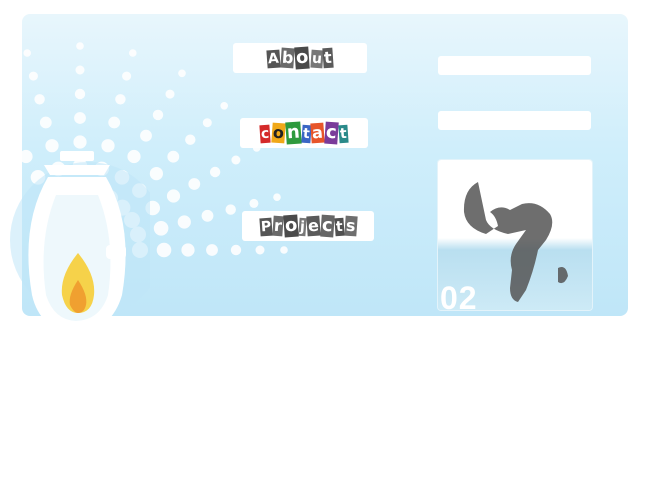 This screenshot has width=650, height=500. I want to click on nav-letter: P, so click(266, 227).